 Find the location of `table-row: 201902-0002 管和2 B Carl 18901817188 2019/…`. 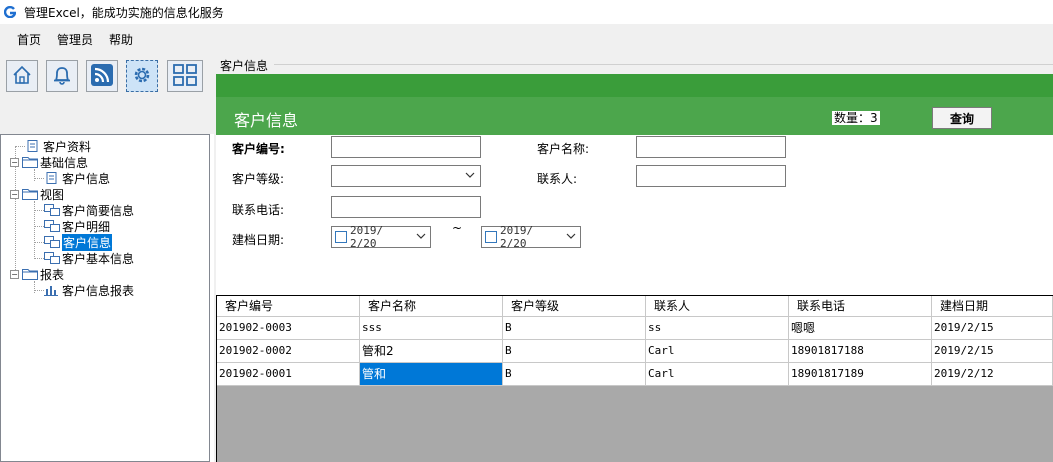

table-row: 201902-0002 管和2 B Carl 18901817188 2019/… is located at coordinates (635, 351).